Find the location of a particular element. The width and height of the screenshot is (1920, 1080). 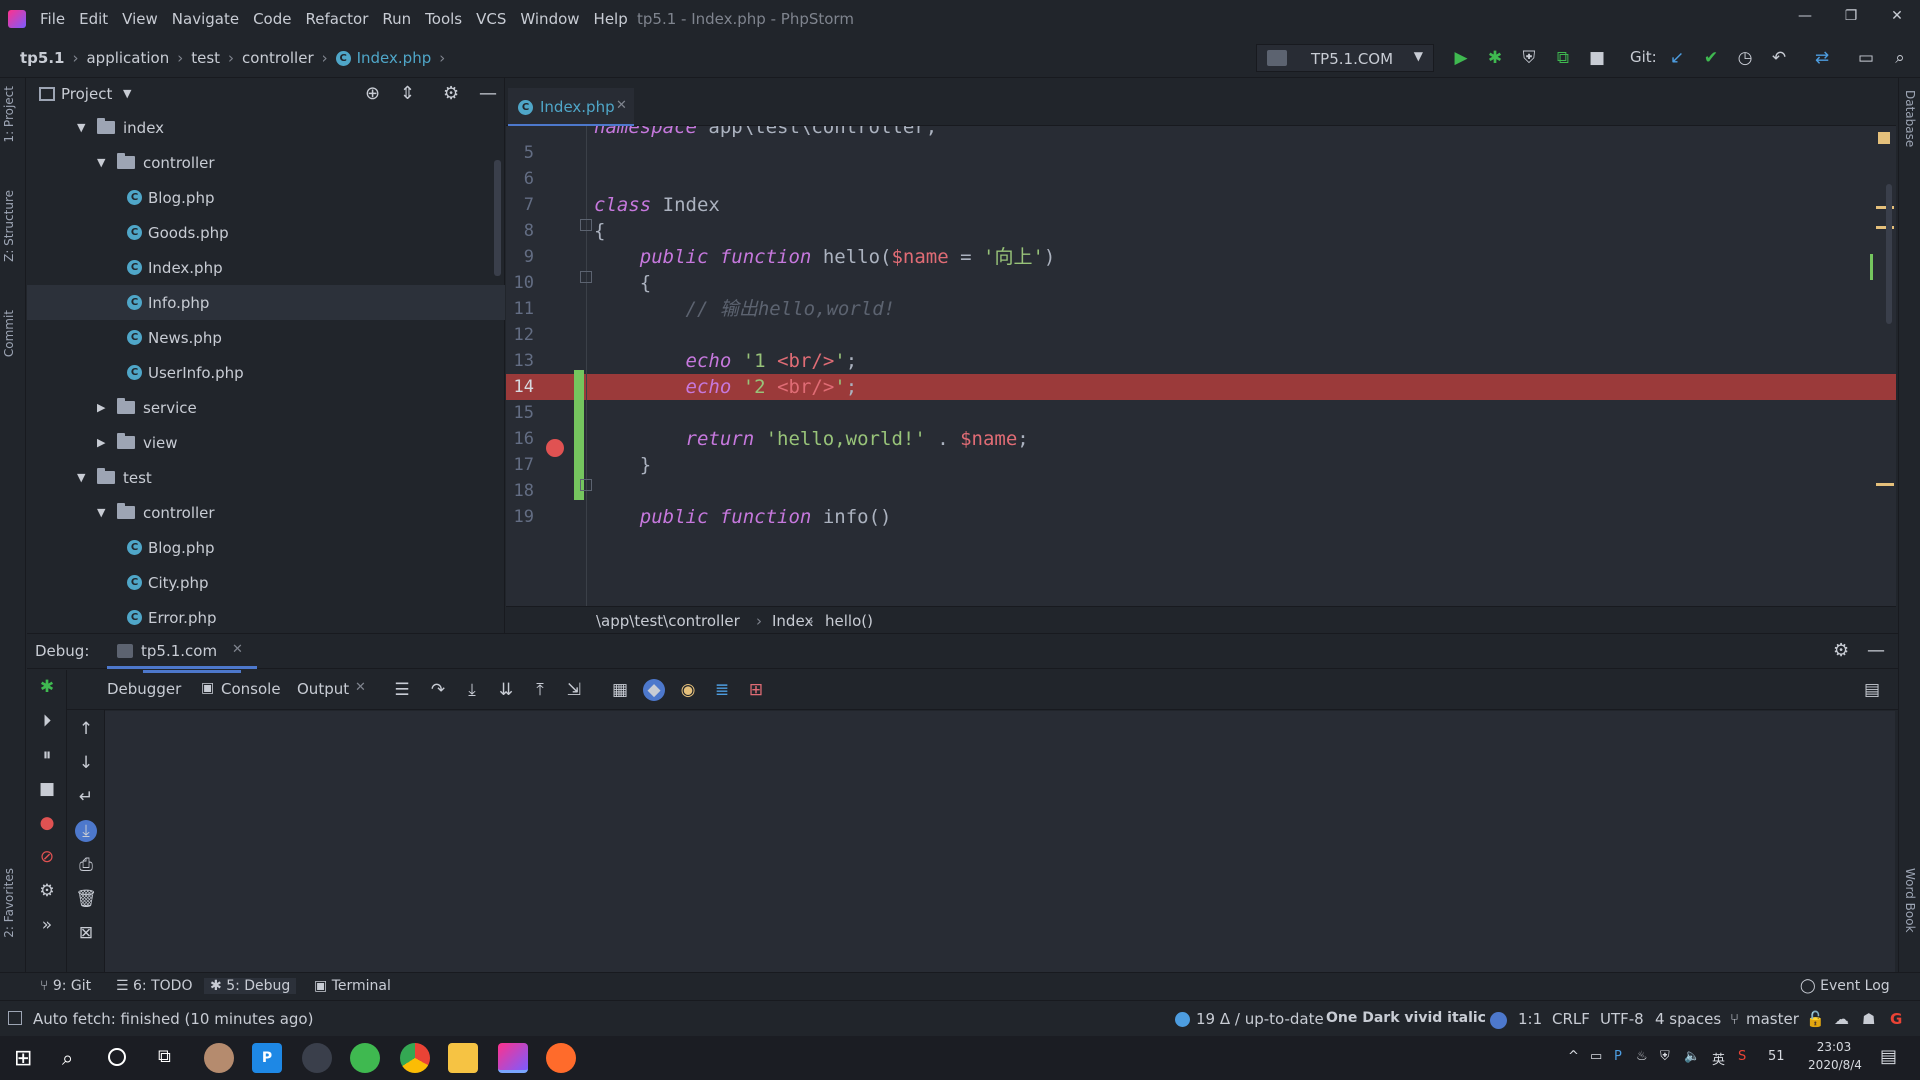

menu-icon: ☰ is located at coordinates (402, 690).